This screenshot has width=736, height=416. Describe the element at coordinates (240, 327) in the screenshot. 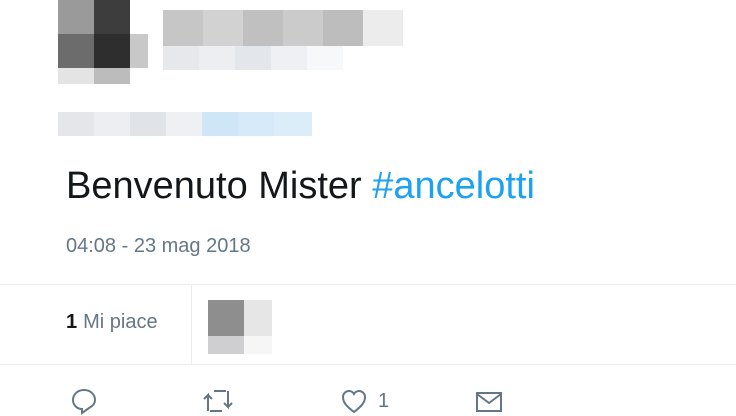

I see `liker-avatar` at that location.